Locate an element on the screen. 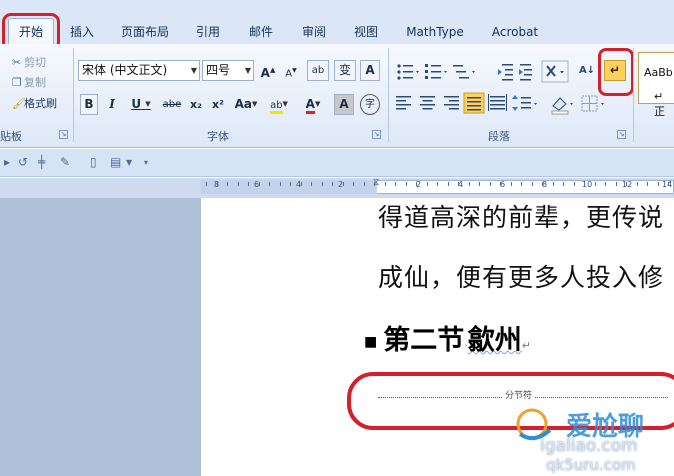 The width and height of the screenshot is (674, 476). table-insert-icon: ╪ is located at coordinates (41, 162).